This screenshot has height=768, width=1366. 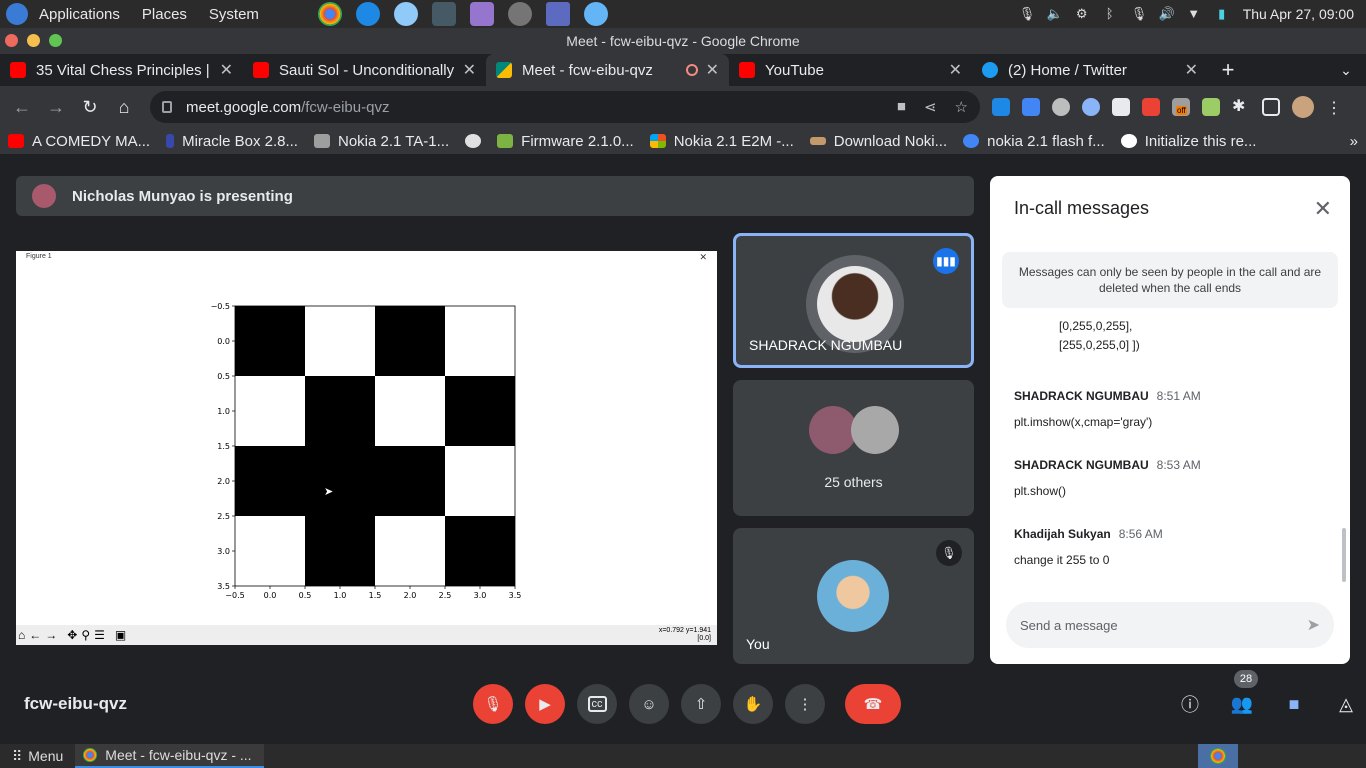 What do you see at coordinates (1346, 704) in the screenshot?
I see `activities-button: ◬` at bounding box center [1346, 704].